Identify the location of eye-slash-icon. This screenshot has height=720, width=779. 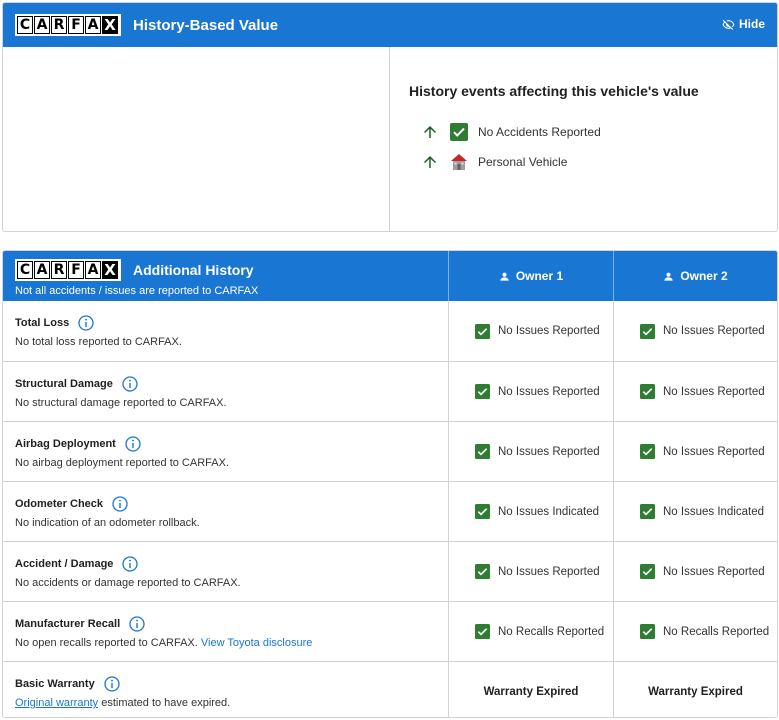
(728, 24).